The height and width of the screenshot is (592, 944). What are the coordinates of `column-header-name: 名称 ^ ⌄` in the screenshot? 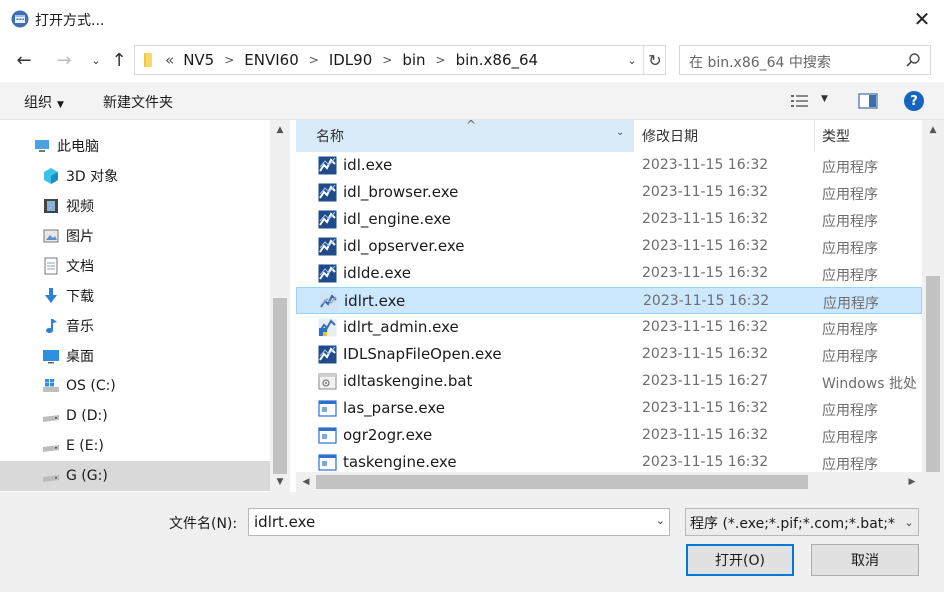 It's located at (465, 136).